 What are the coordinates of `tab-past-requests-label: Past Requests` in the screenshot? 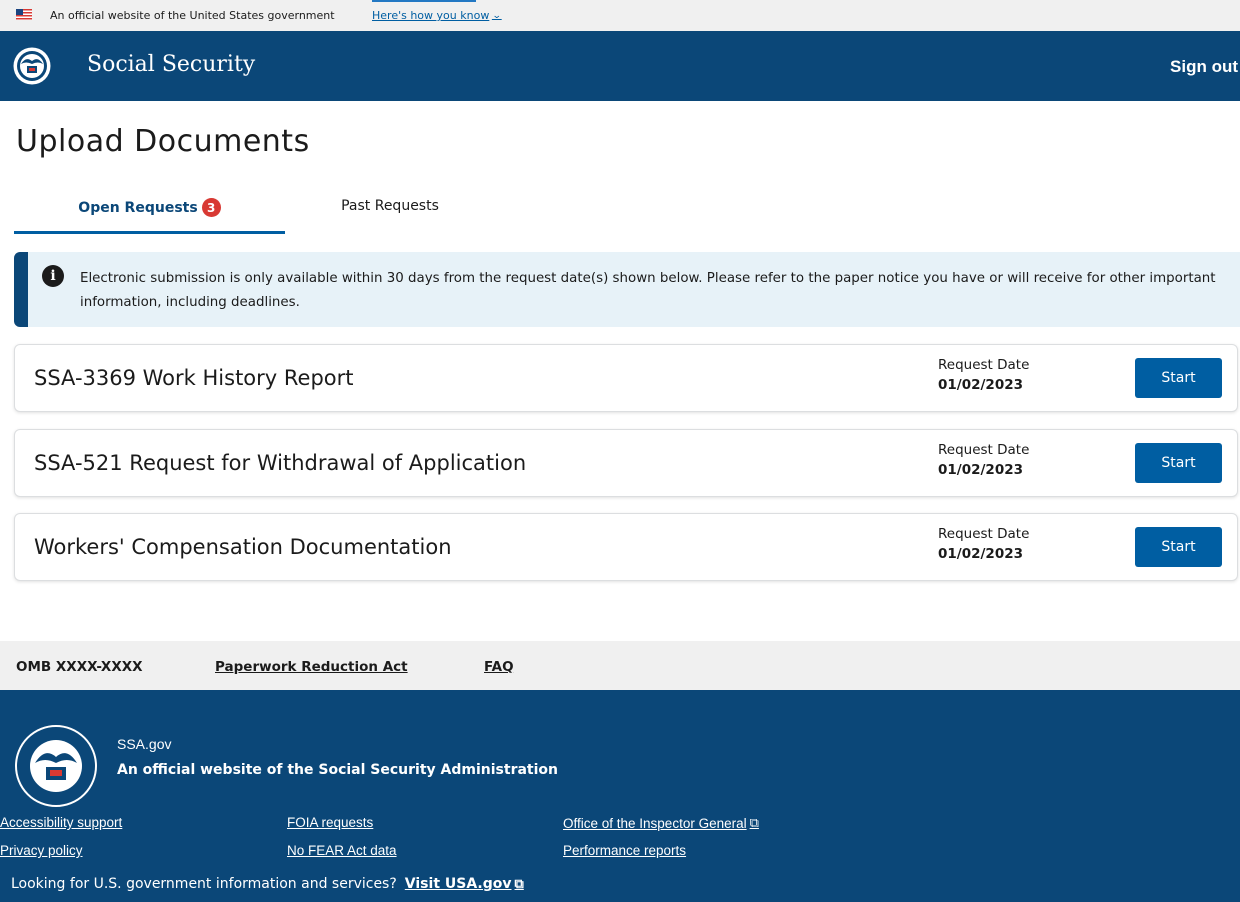 It's located at (390, 206).